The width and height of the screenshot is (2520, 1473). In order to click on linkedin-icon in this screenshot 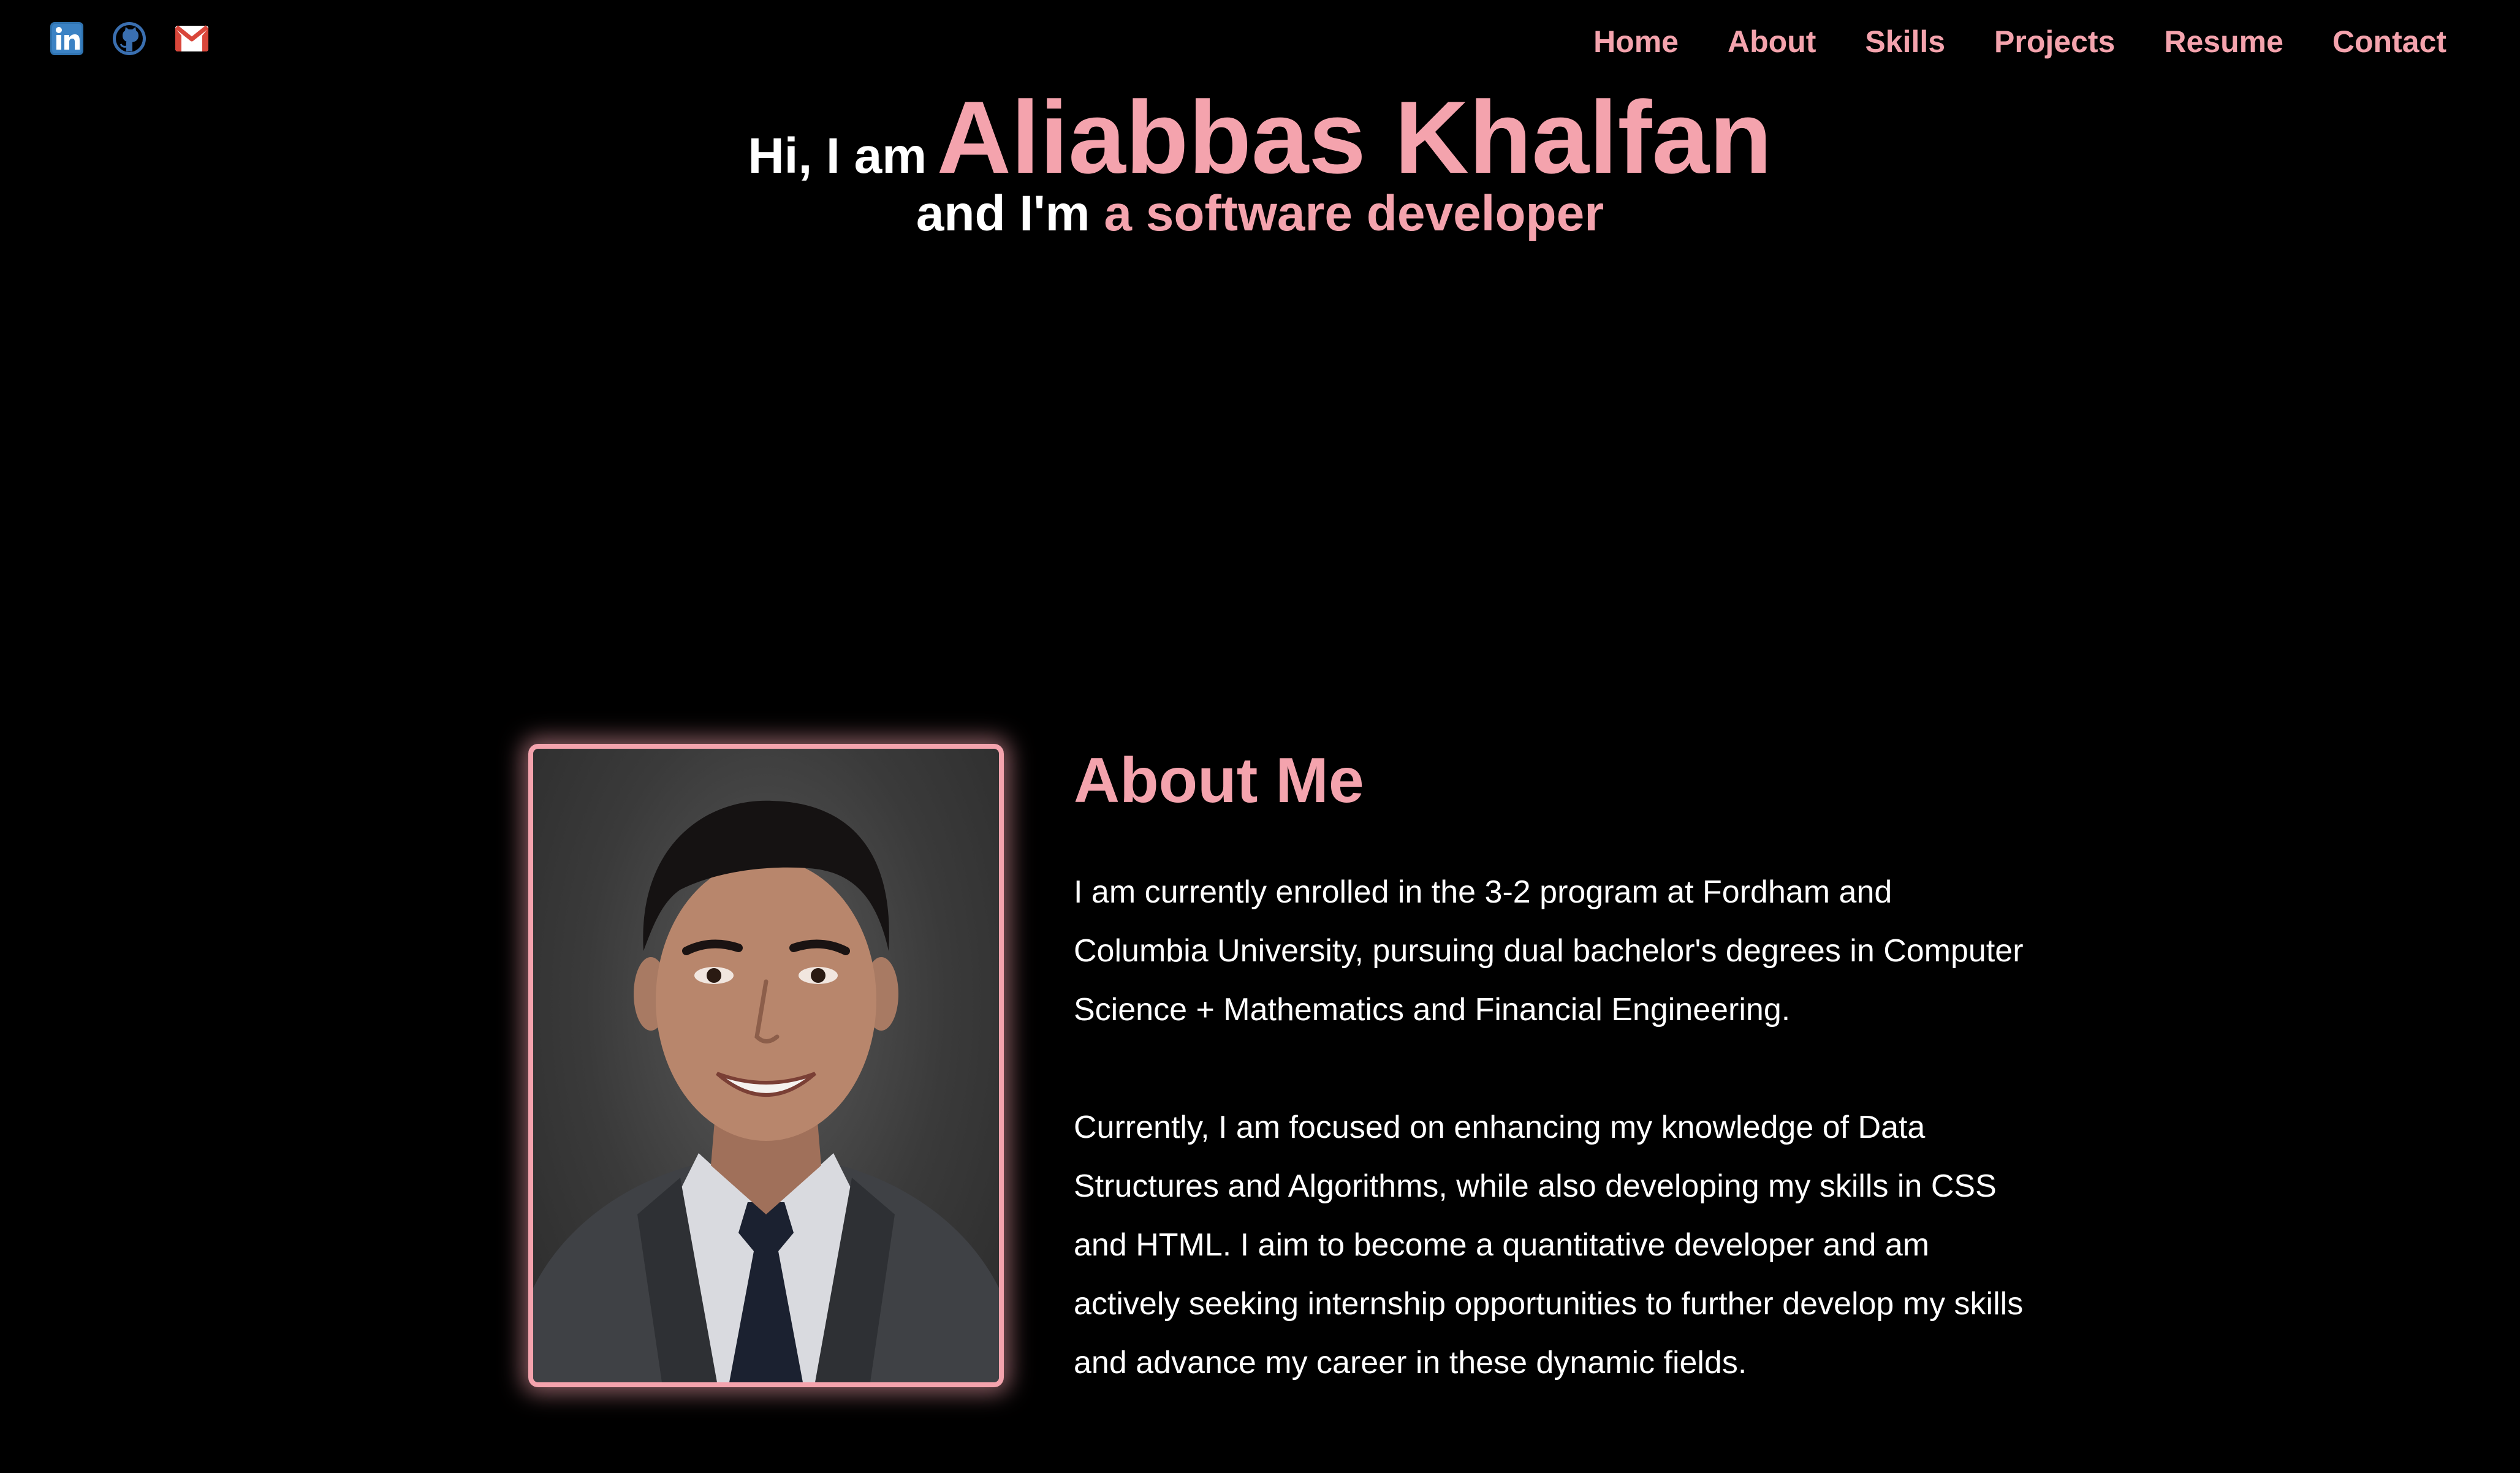, I will do `click(66, 38)`.